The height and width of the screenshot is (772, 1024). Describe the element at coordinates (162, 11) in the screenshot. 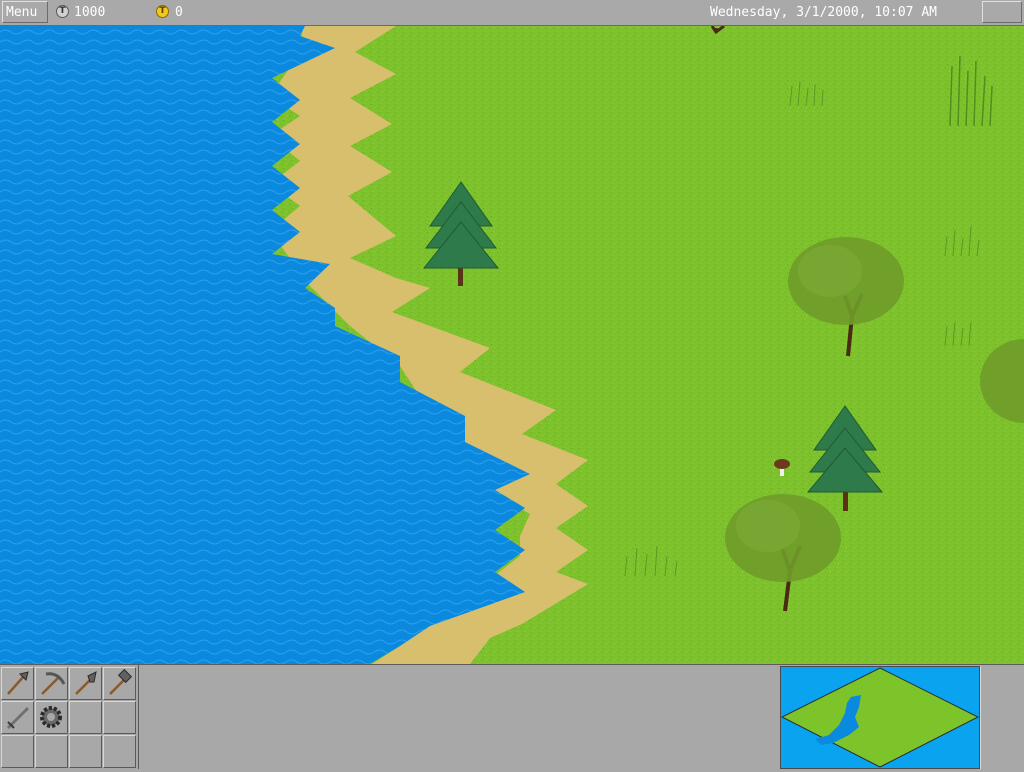

I see `gold-coin-icon: T` at that location.